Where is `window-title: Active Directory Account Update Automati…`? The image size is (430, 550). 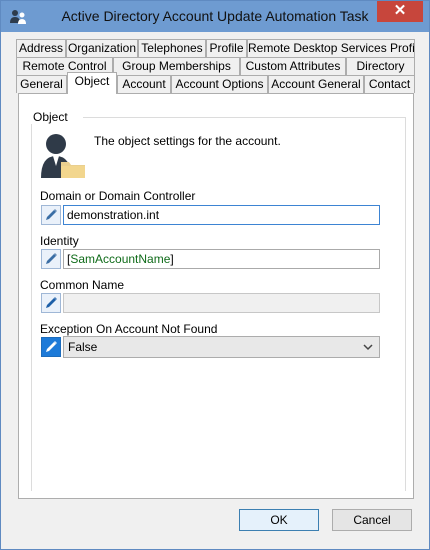 window-title: Active Directory Account Update Automati… is located at coordinates (215, 16).